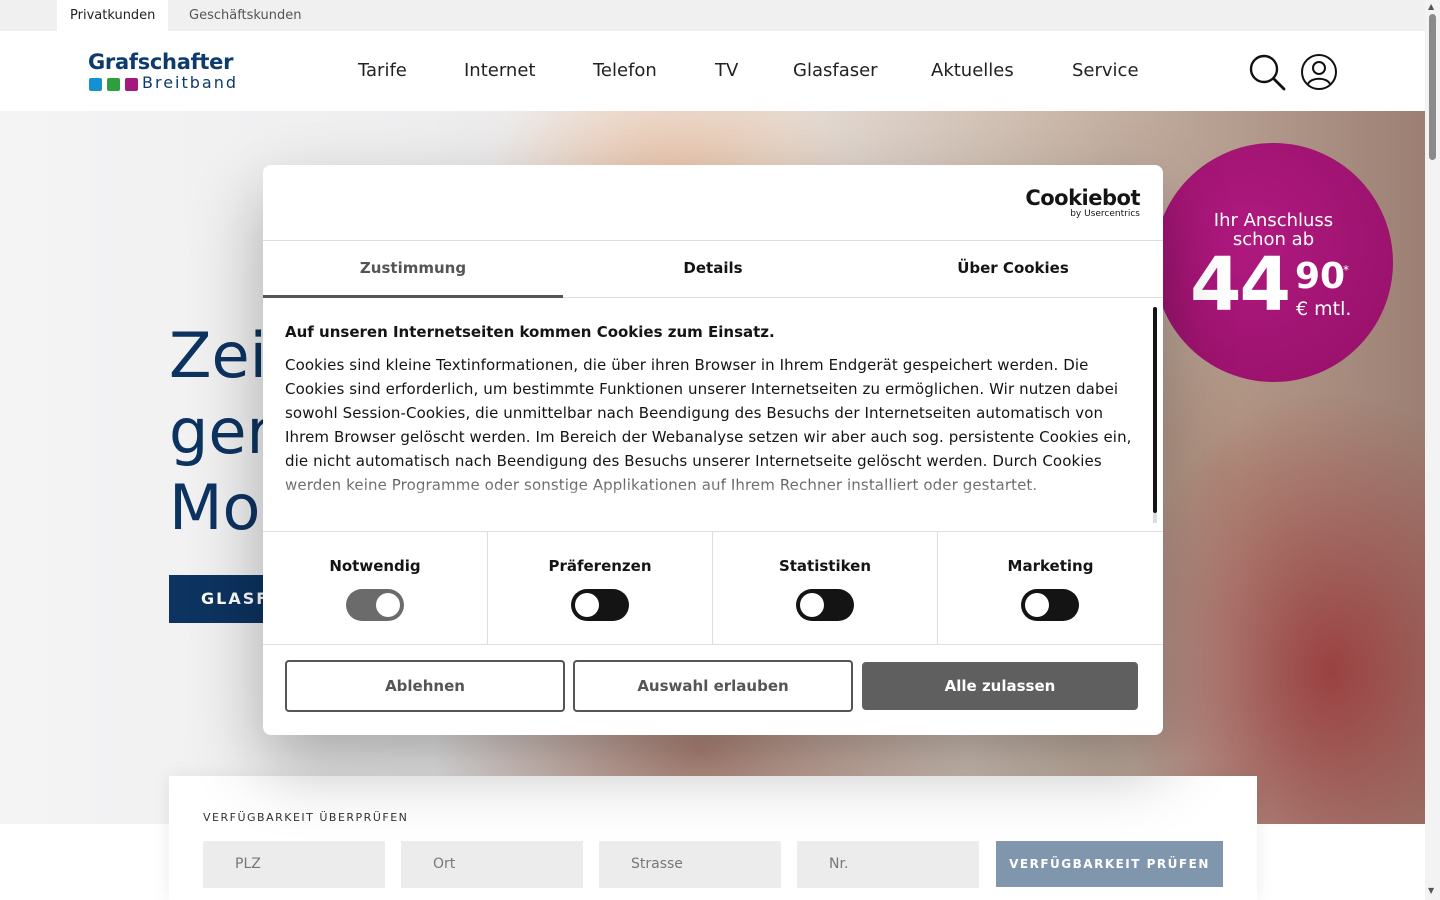 The height and width of the screenshot is (900, 1440). Describe the element at coordinates (375, 588) in the screenshot. I see `category-notwendig: Notwendig` at that location.